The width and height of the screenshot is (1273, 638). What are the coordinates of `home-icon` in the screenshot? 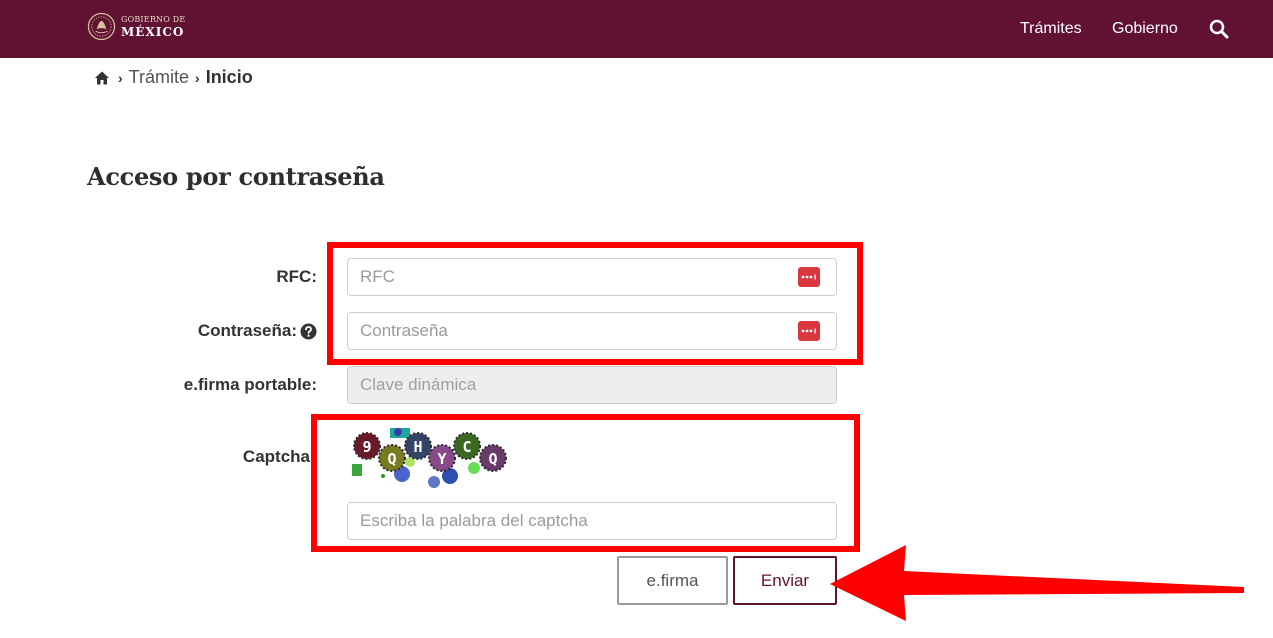 It's located at (102, 78).